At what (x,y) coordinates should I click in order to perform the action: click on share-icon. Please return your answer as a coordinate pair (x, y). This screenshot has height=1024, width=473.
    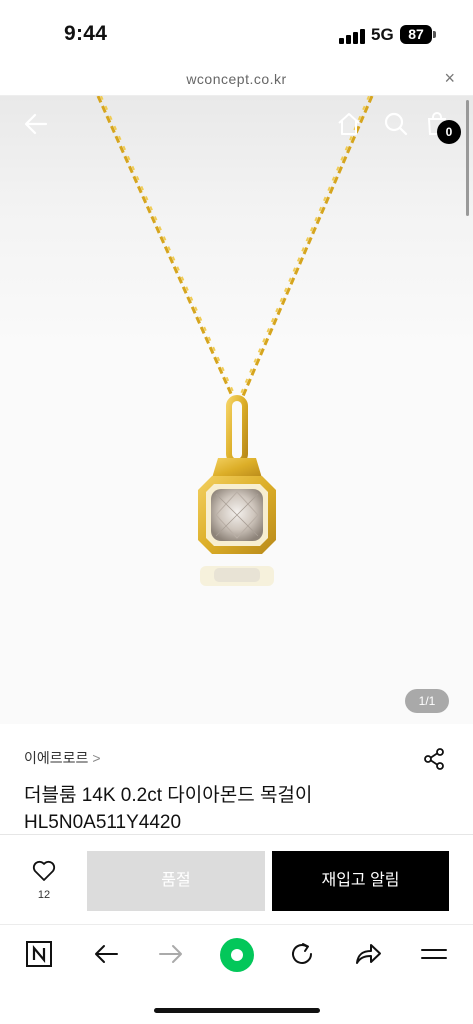
    Looking at the image, I should click on (434, 759).